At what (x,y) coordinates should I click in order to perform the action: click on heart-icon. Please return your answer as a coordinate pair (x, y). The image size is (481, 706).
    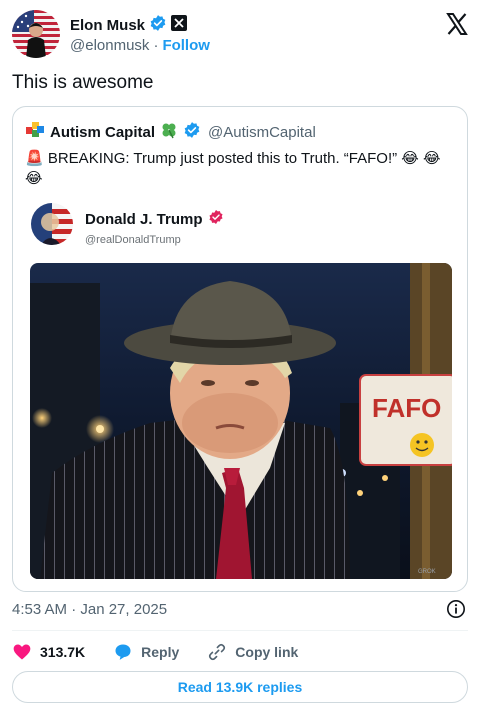
    Looking at the image, I should click on (22, 652).